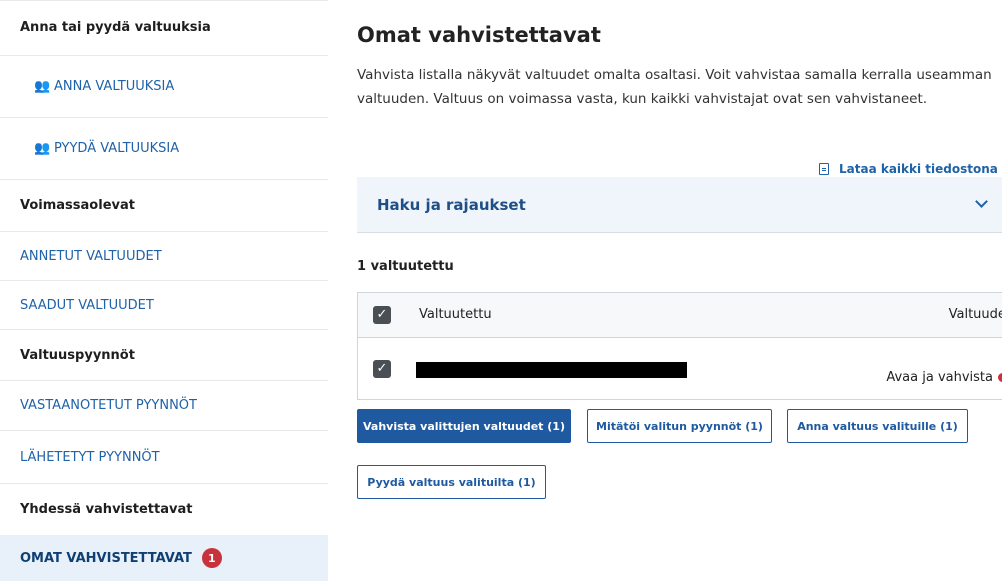 This screenshot has height=581, width=1002. What do you see at coordinates (108, 405) in the screenshot?
I see `sidebar-item-label: VASTAANOTETUT PYYNNÖT` at bounding box center [108, 405].